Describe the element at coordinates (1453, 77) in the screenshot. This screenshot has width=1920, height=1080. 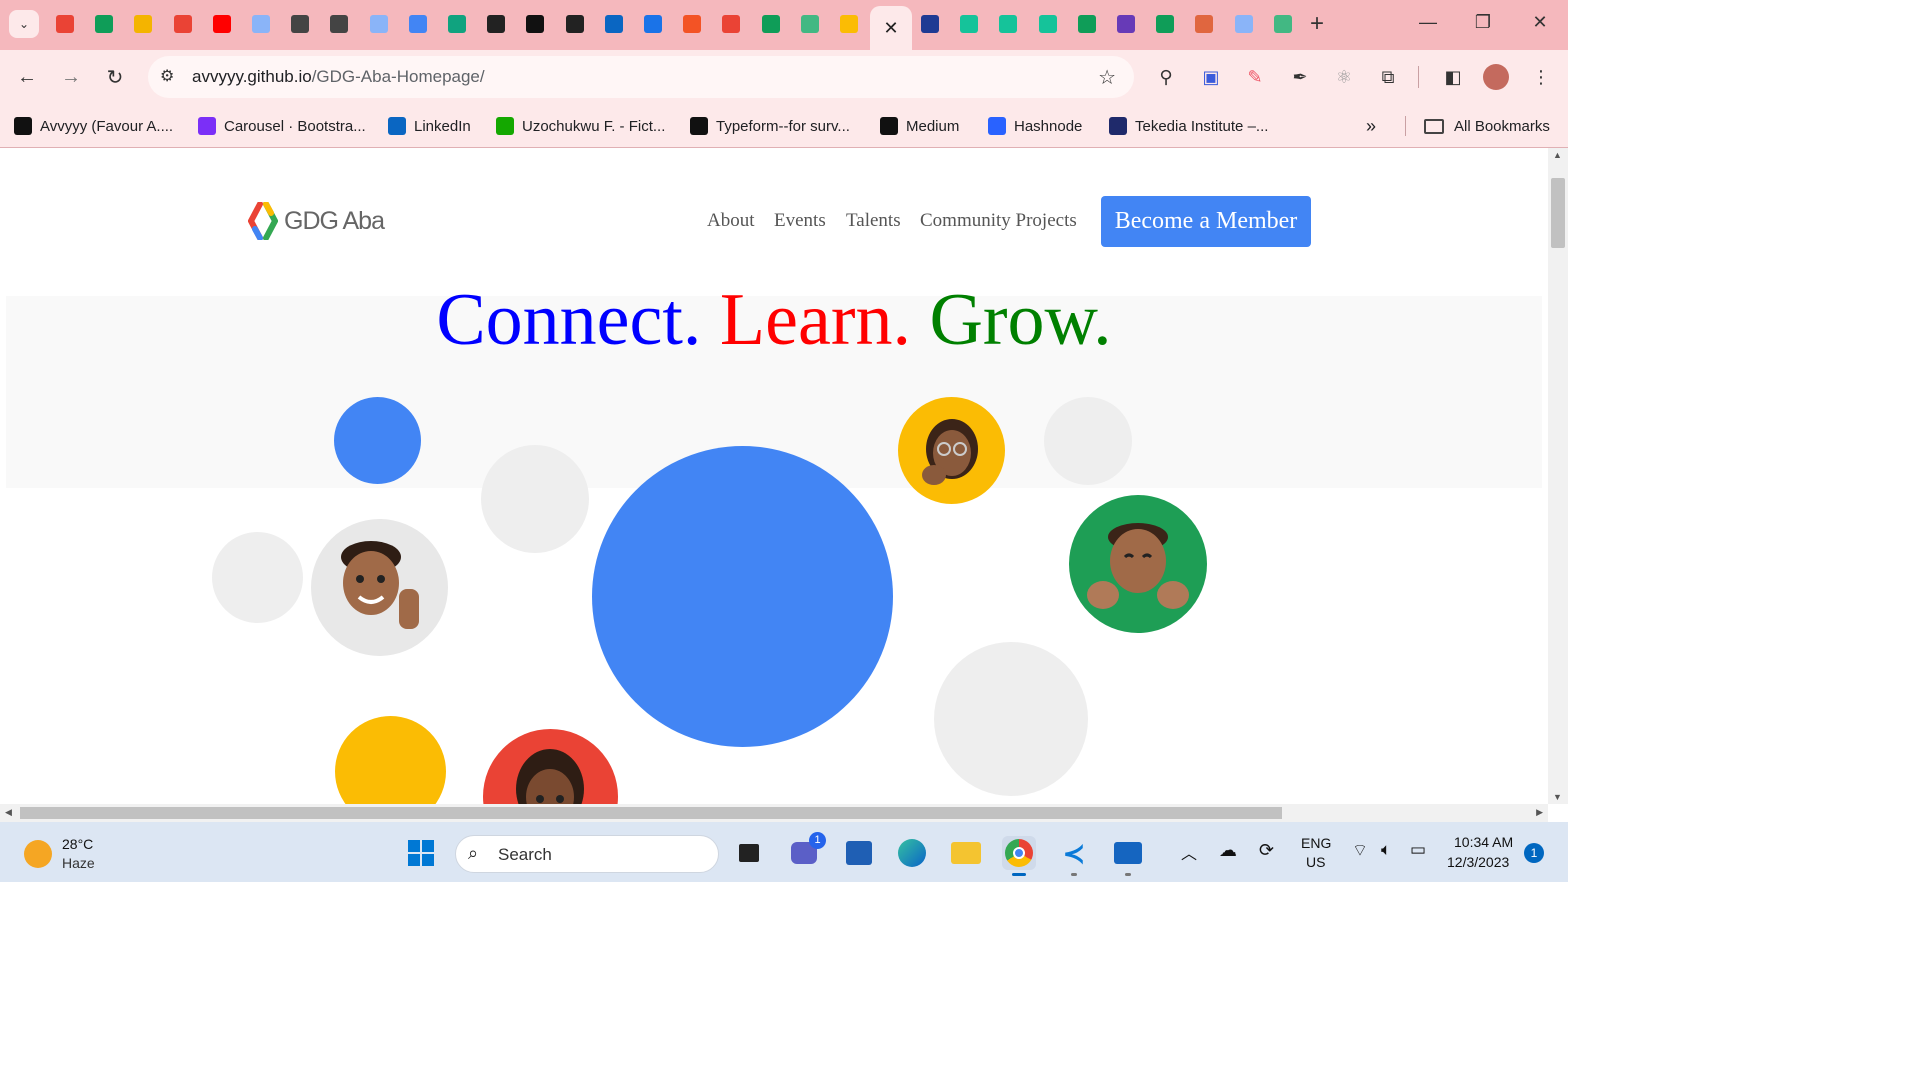
I see `side-panel-icon: ◧` at that location.